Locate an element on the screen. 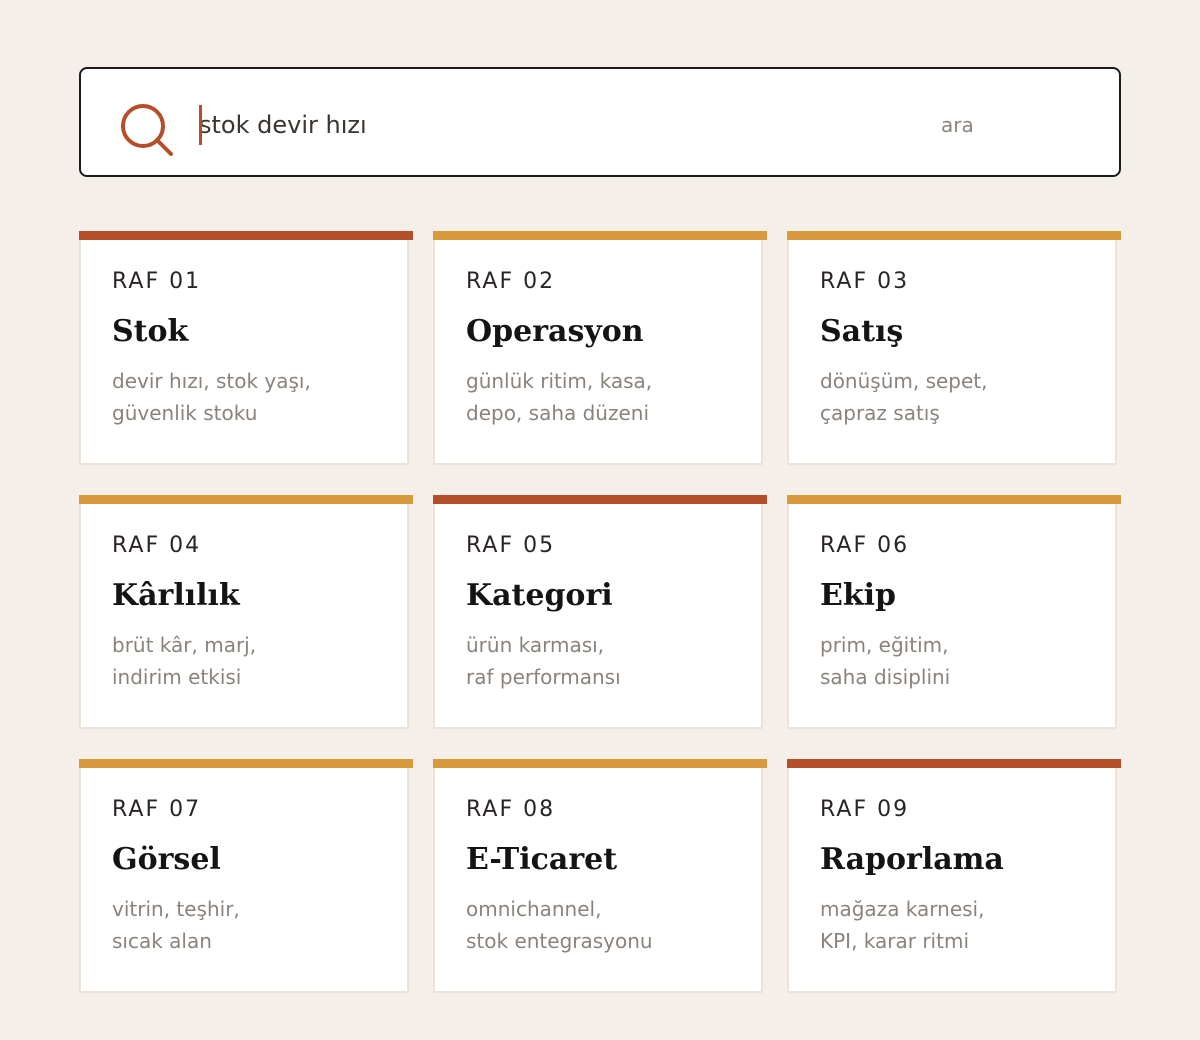  shelf-description-line: raf performansı is located at coordinates (543, 677).